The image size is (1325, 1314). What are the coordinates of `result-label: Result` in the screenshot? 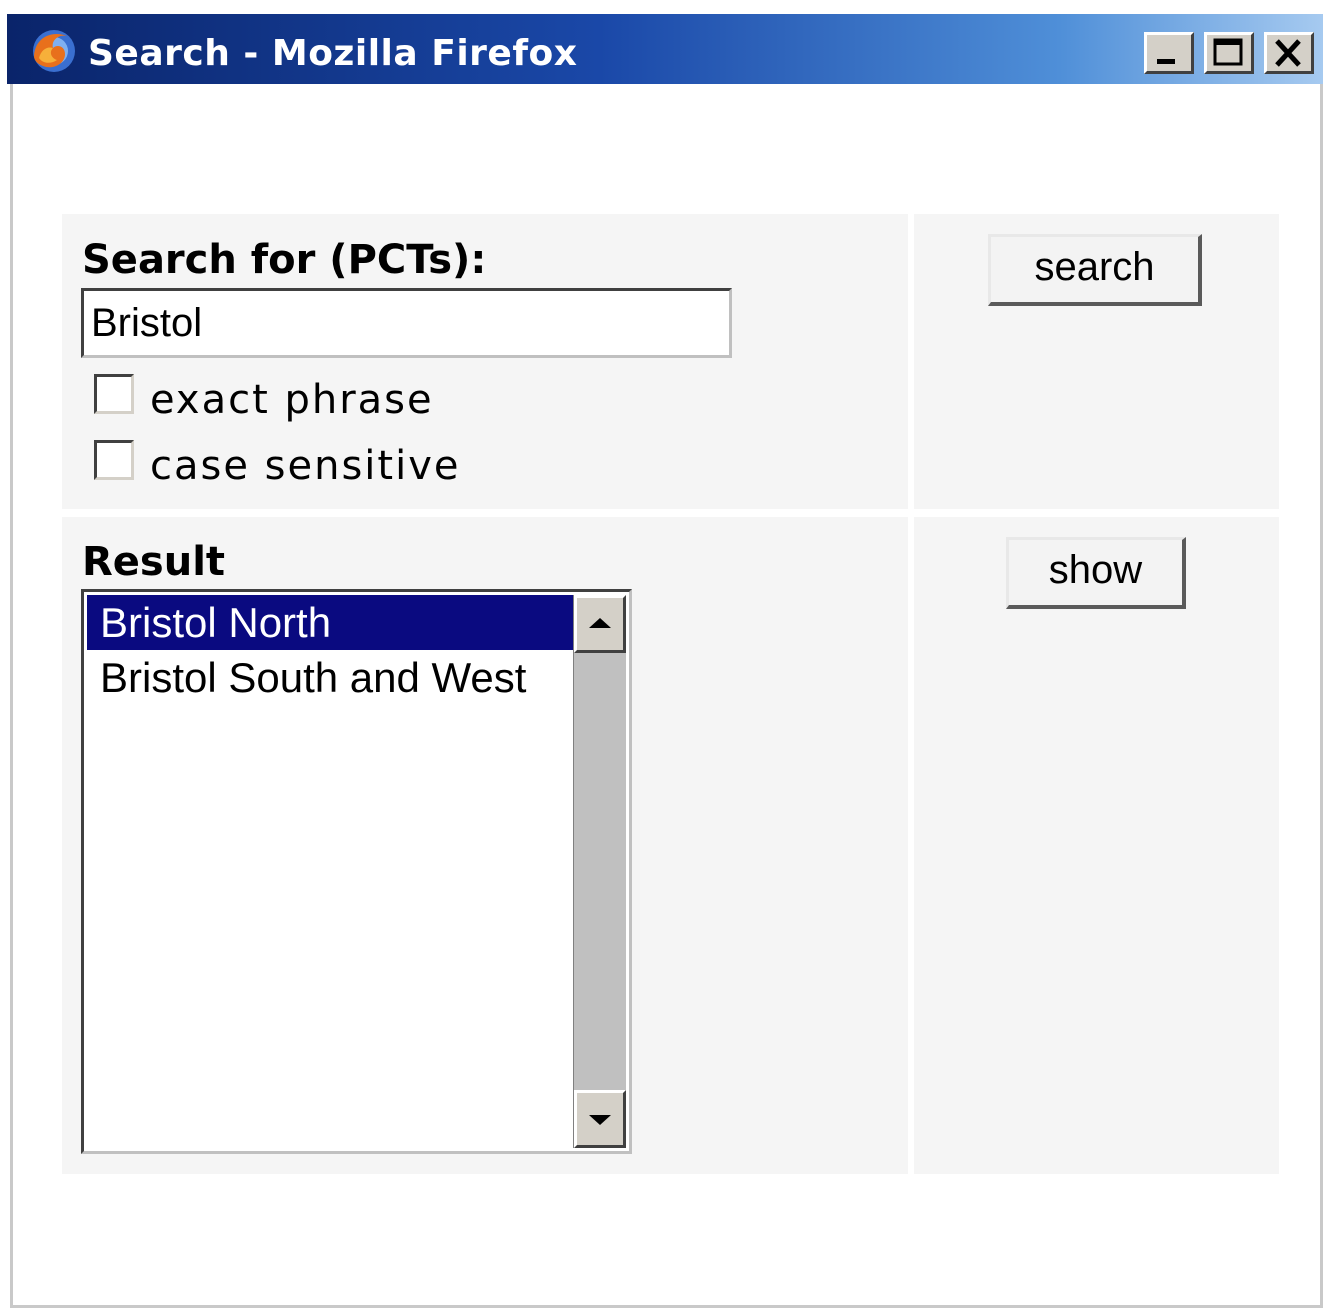 It's located at (154, 562).